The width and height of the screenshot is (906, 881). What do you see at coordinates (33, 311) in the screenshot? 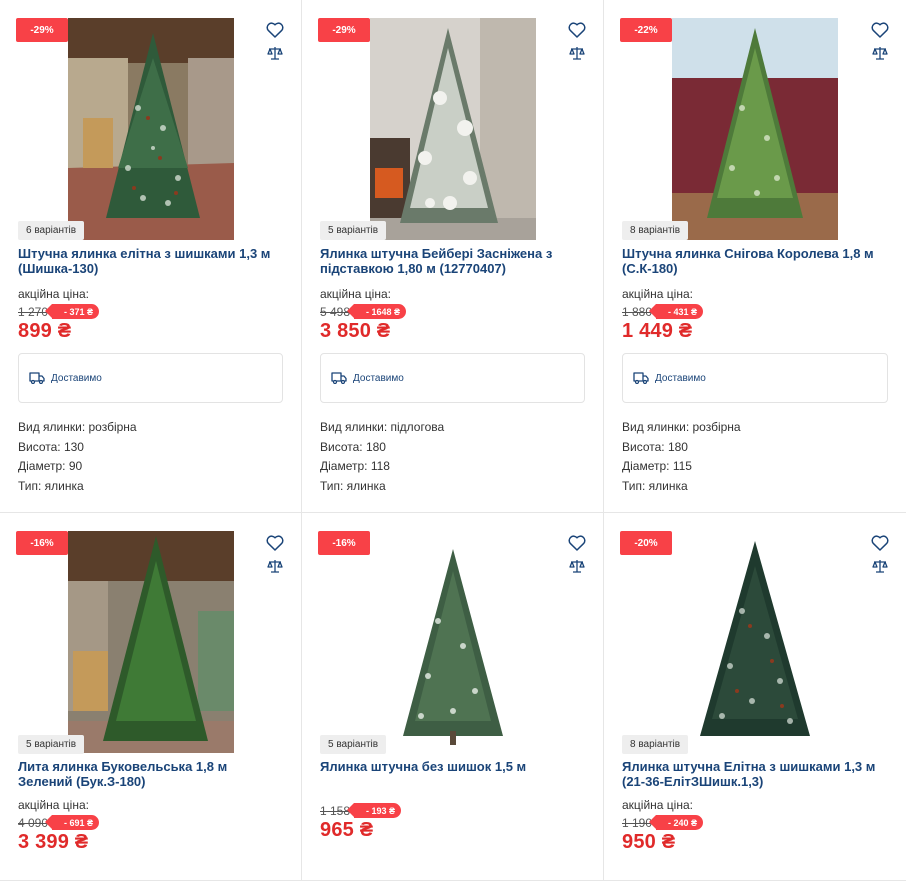
I see `old-price: 1 270` at bounding box center [33, 311].